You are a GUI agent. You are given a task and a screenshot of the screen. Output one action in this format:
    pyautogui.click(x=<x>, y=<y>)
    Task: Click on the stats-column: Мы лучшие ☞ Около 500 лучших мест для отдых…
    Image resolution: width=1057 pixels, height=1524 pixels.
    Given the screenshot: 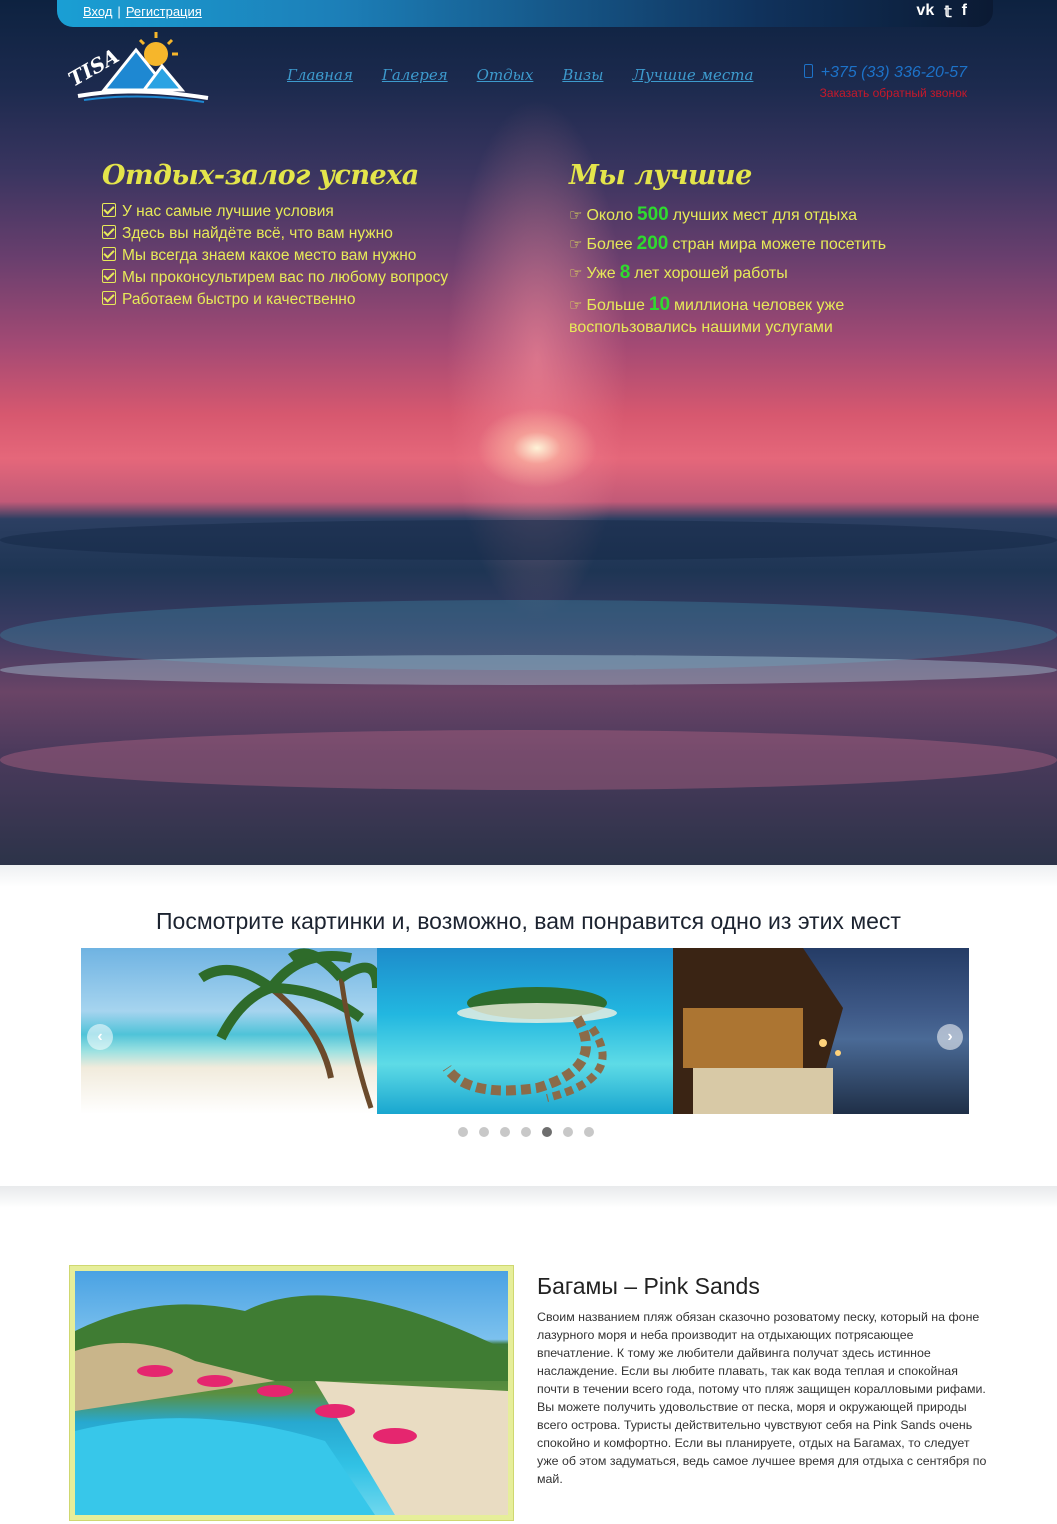 What is the action you would take?
    pyautogui.click(x=744, y=249)
    